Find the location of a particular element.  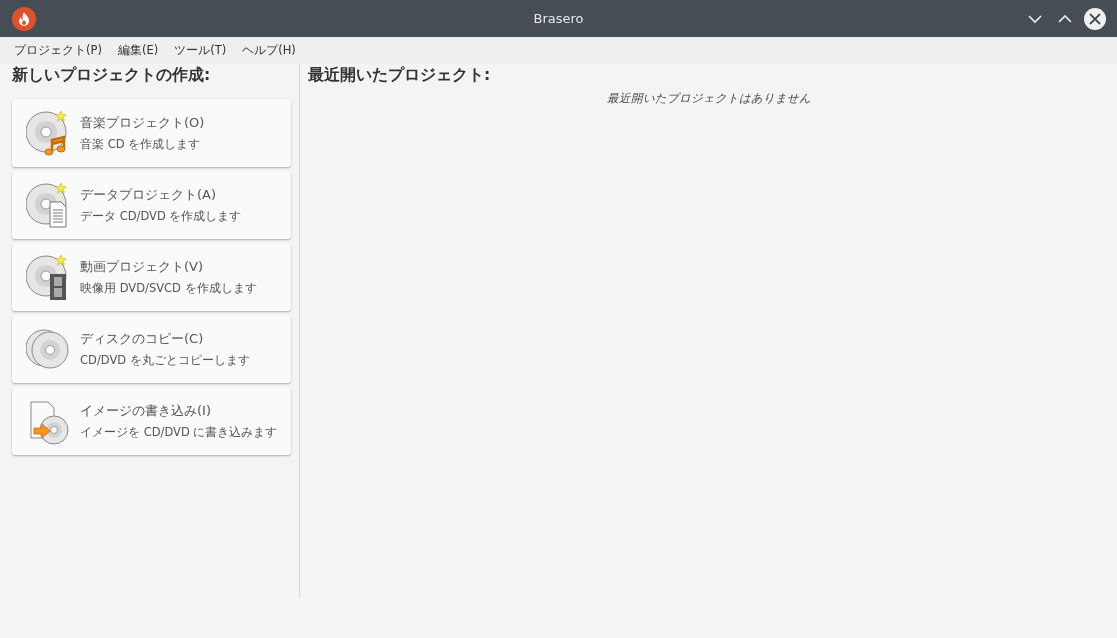

close-button is located at coordinates (1095, 18).